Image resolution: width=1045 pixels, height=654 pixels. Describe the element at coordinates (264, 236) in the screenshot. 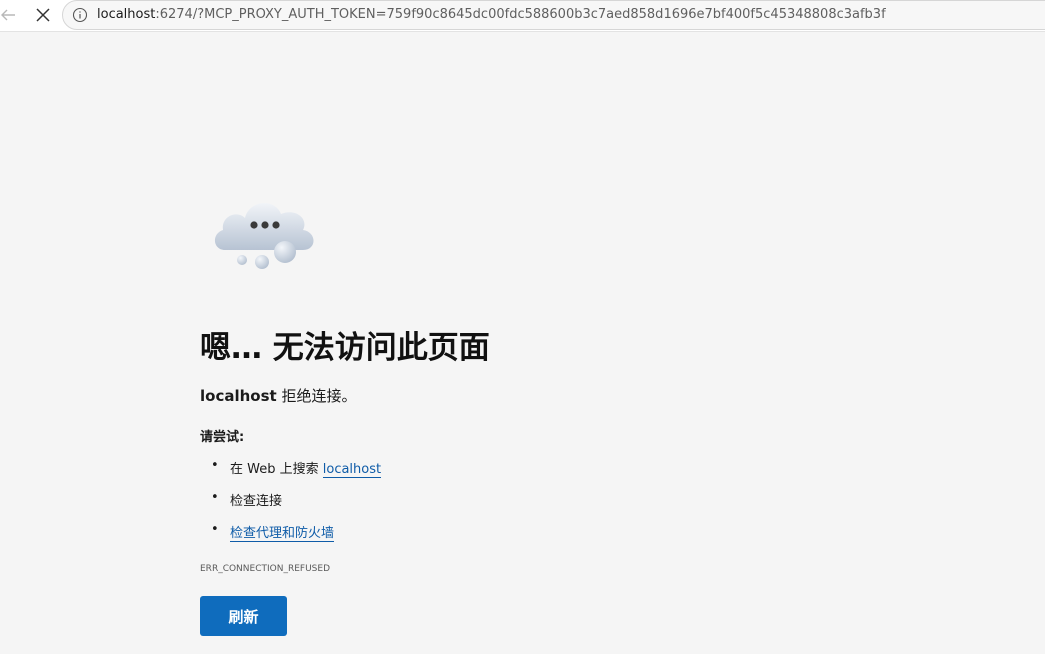

I see `cloud-icon` at that location.